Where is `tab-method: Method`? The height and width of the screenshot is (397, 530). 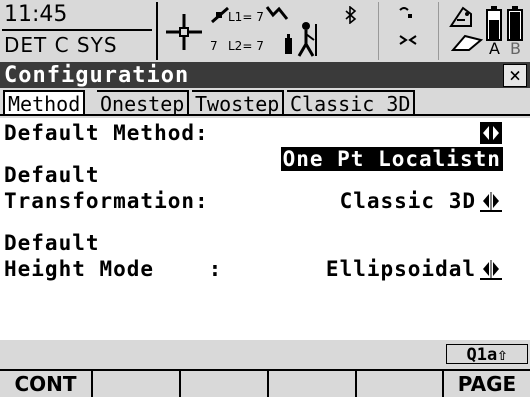
tab-method: Method is located at coordinates (44, 103).